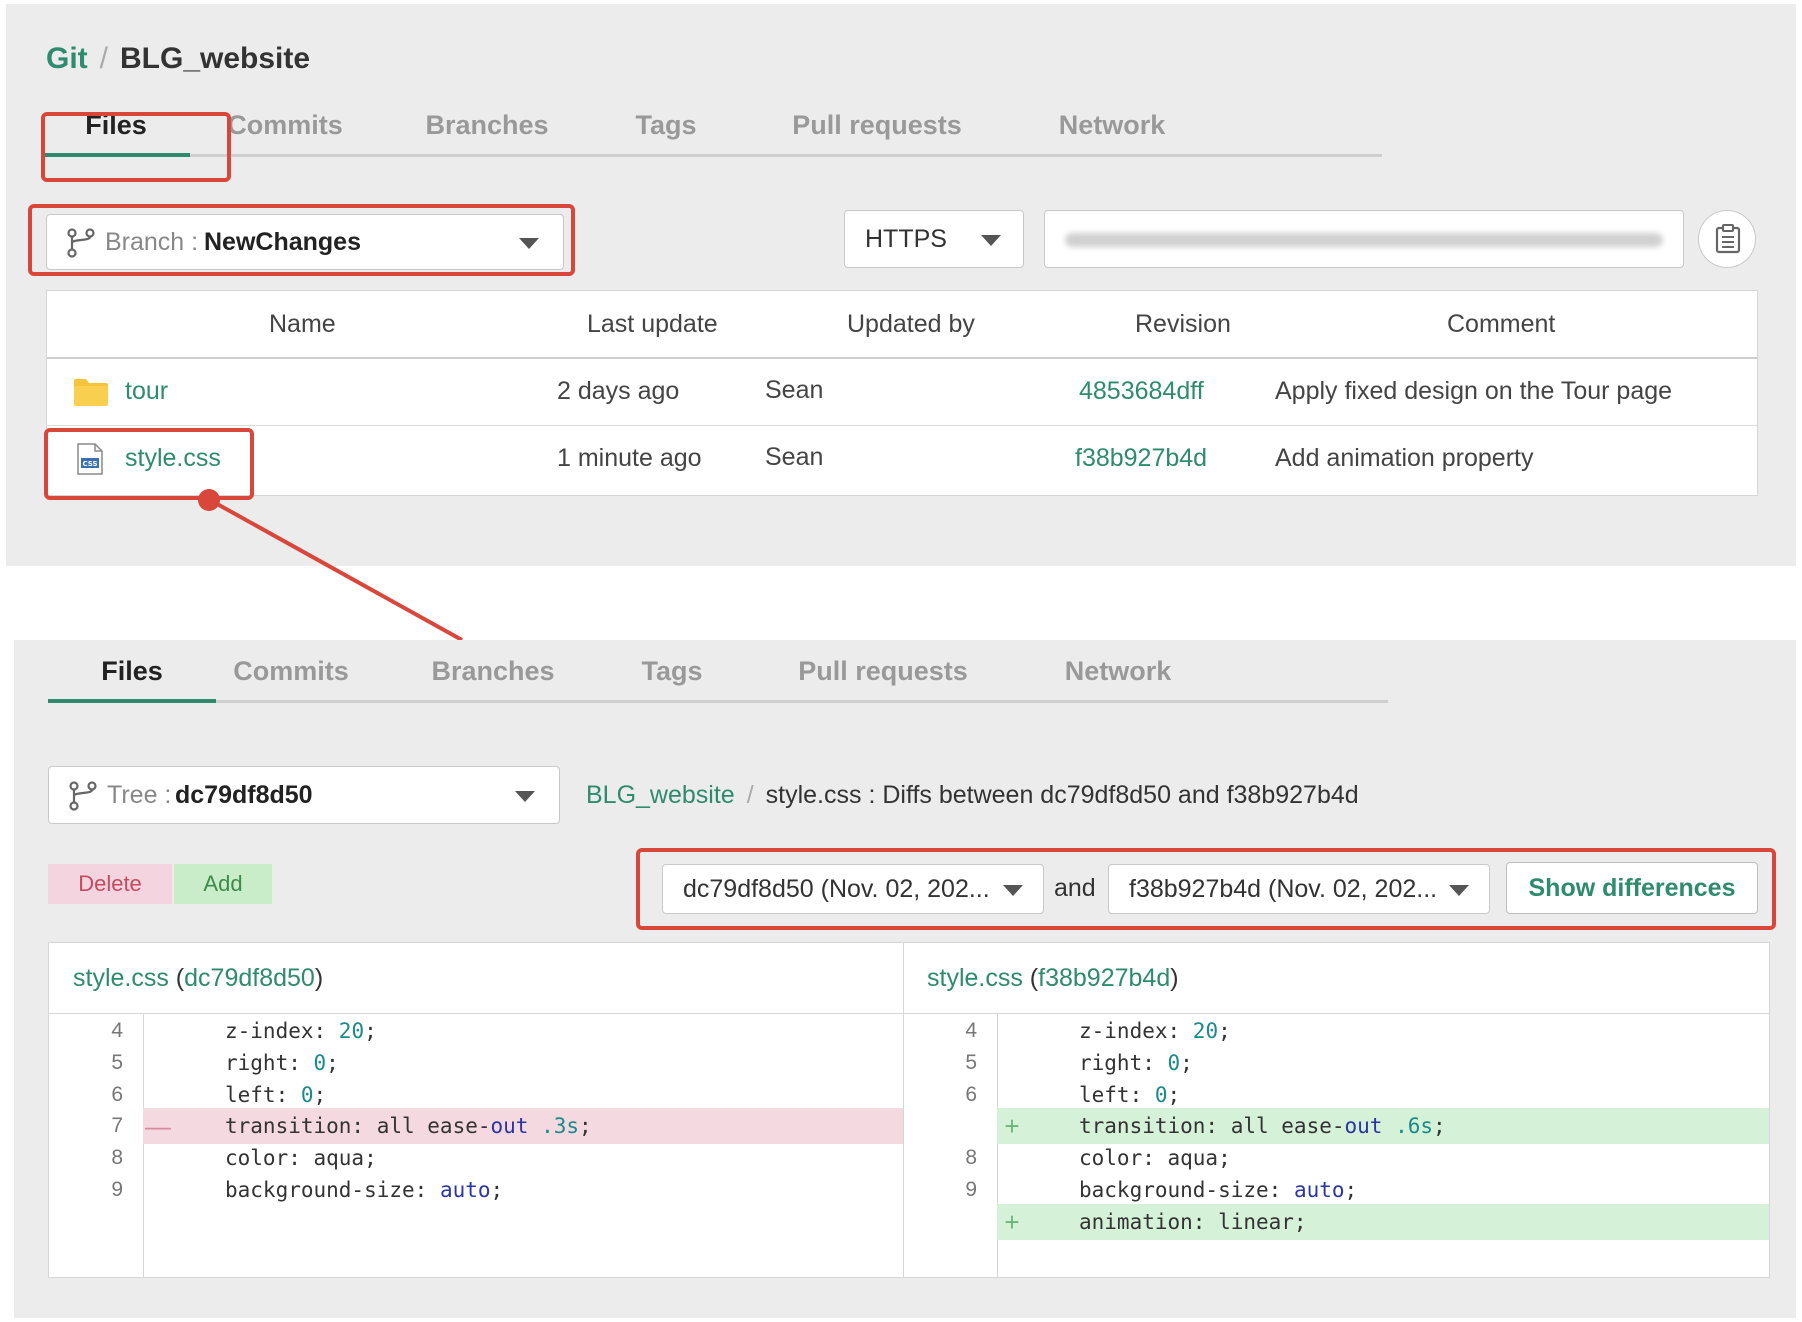  What do you see at coordinates (1075, 888) in the screenshot?
I see `compare-and-label: and` at bounding box center [1075, 888].